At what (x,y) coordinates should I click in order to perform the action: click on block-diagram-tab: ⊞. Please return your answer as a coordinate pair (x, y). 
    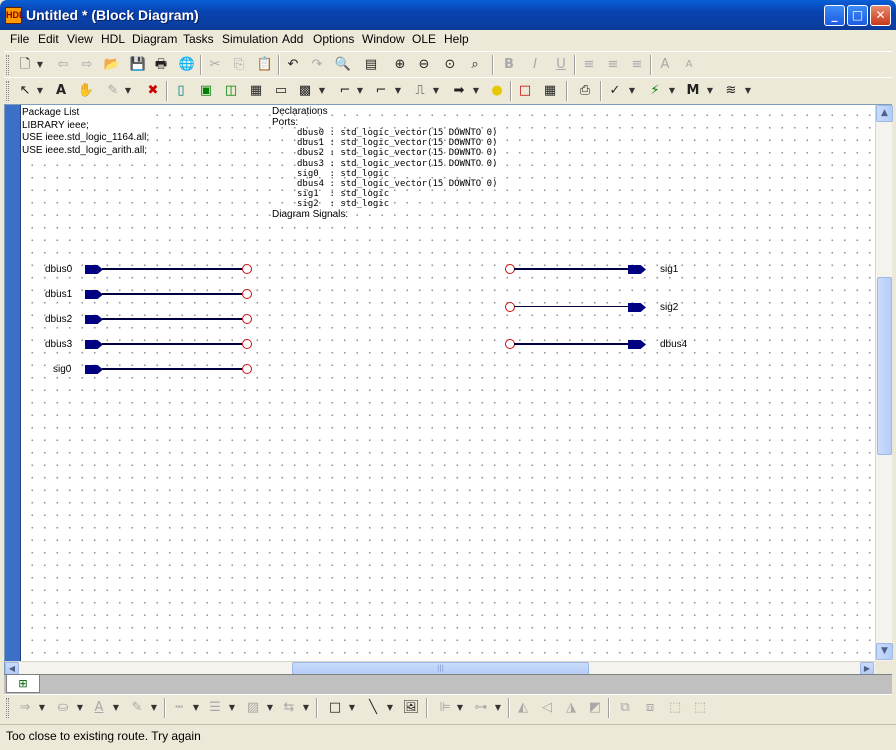
    Looking at the image, I should click on (23, 684).